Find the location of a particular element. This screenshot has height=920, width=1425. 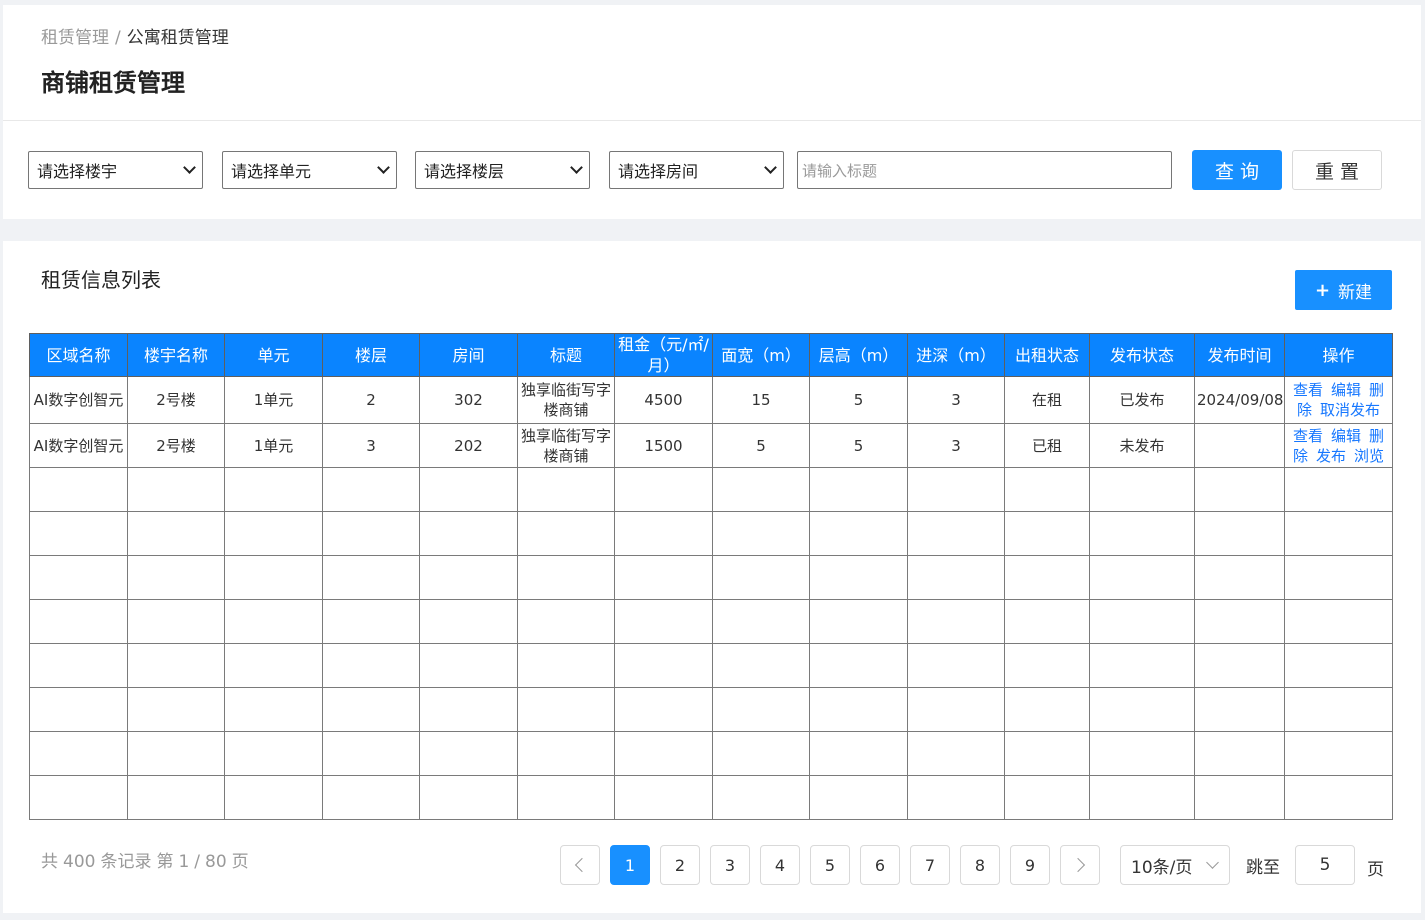

column-header: 进深（m） is located at coordinates (956, 355).